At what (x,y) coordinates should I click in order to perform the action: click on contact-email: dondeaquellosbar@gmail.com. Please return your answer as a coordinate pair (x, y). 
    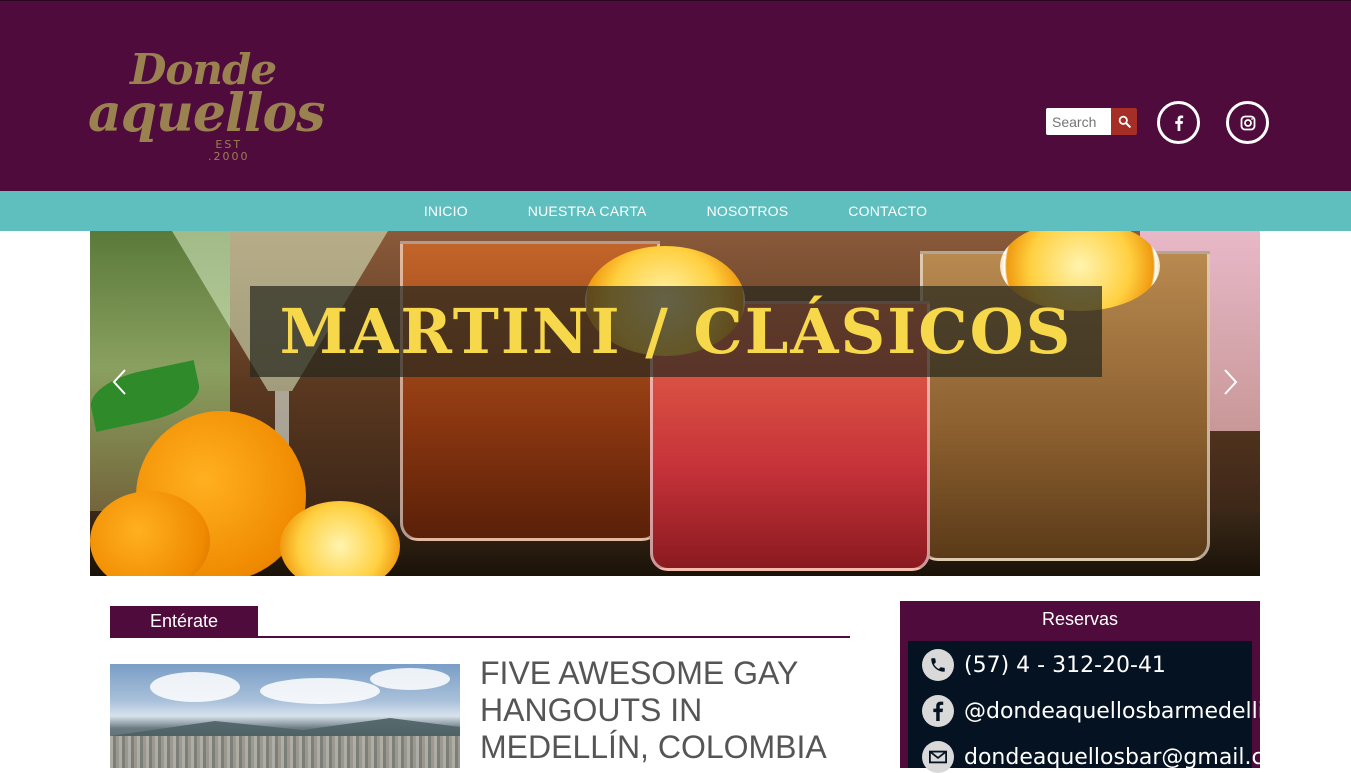
    Looking at the image, I should click on (1110, 757).